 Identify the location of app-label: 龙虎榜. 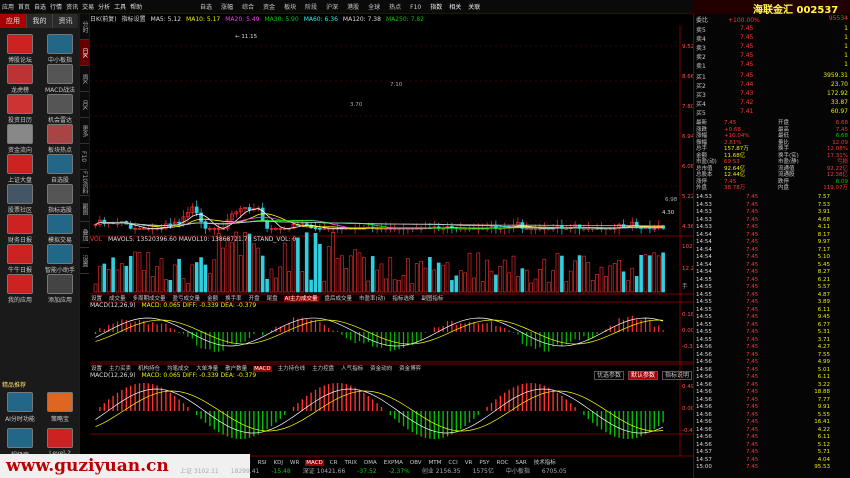
(20, 89).